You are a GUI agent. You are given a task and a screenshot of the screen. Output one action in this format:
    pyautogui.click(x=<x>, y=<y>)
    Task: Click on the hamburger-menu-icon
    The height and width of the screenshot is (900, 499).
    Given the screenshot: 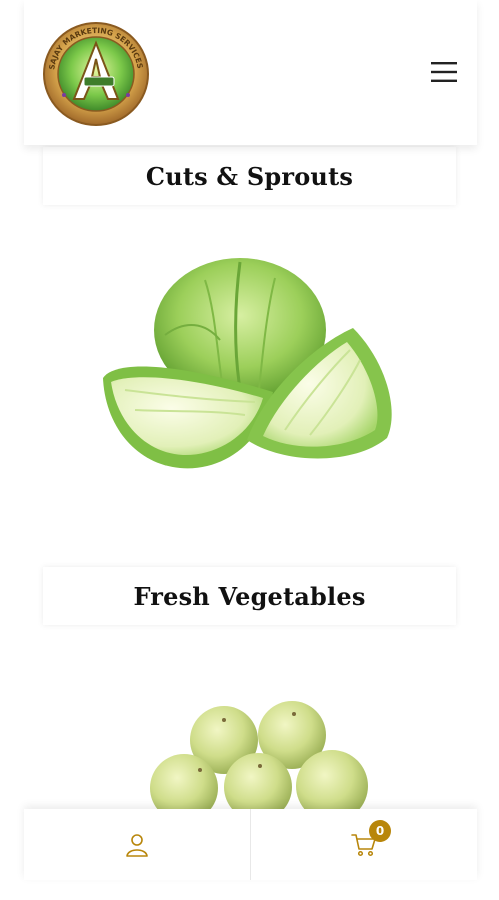 What is the action you would take?
    pyautogui.click(x=444, y=72)
    